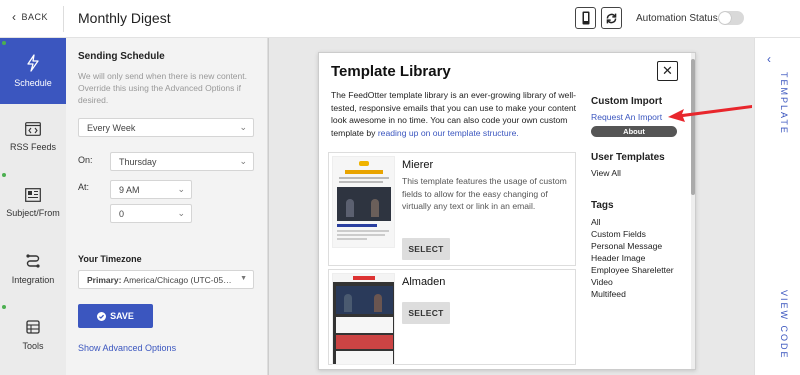  I want to click on scrollbar-thumb, so click(693, 127).